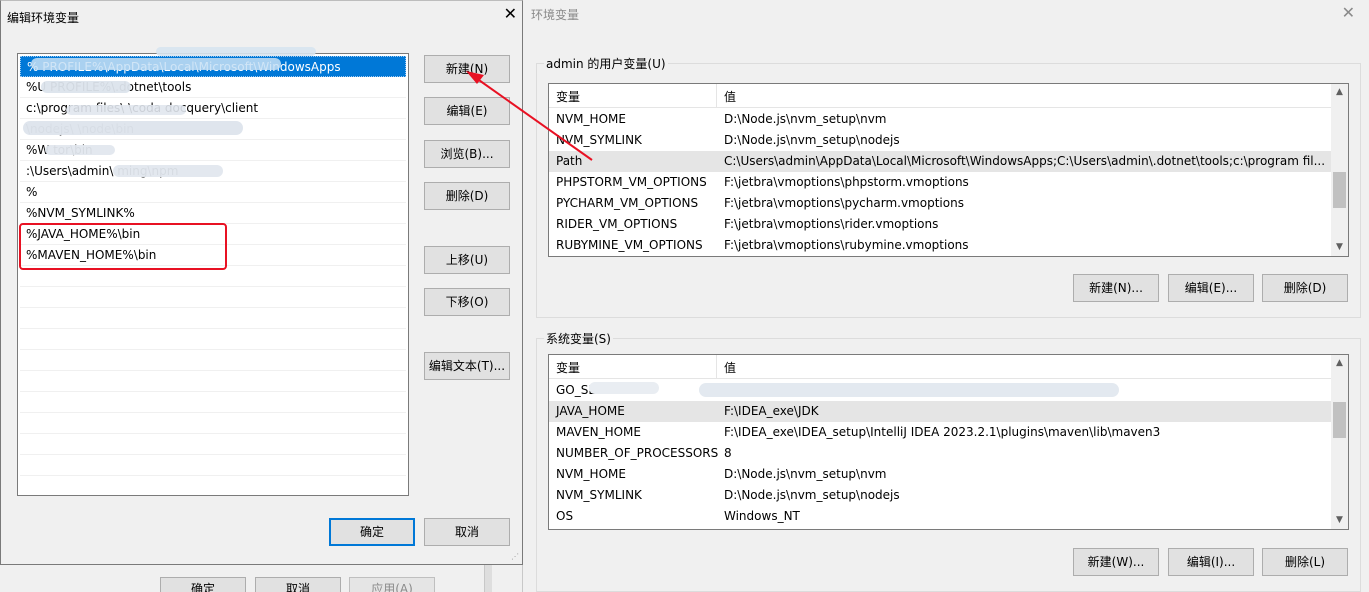 The width and height of the screenshot is (1369, 592). What do you see at coordinates (1339, 442) in the screenshot?
I see `system-list-scrollbar: ▲ ▼` at bounding box center [1339, 442].